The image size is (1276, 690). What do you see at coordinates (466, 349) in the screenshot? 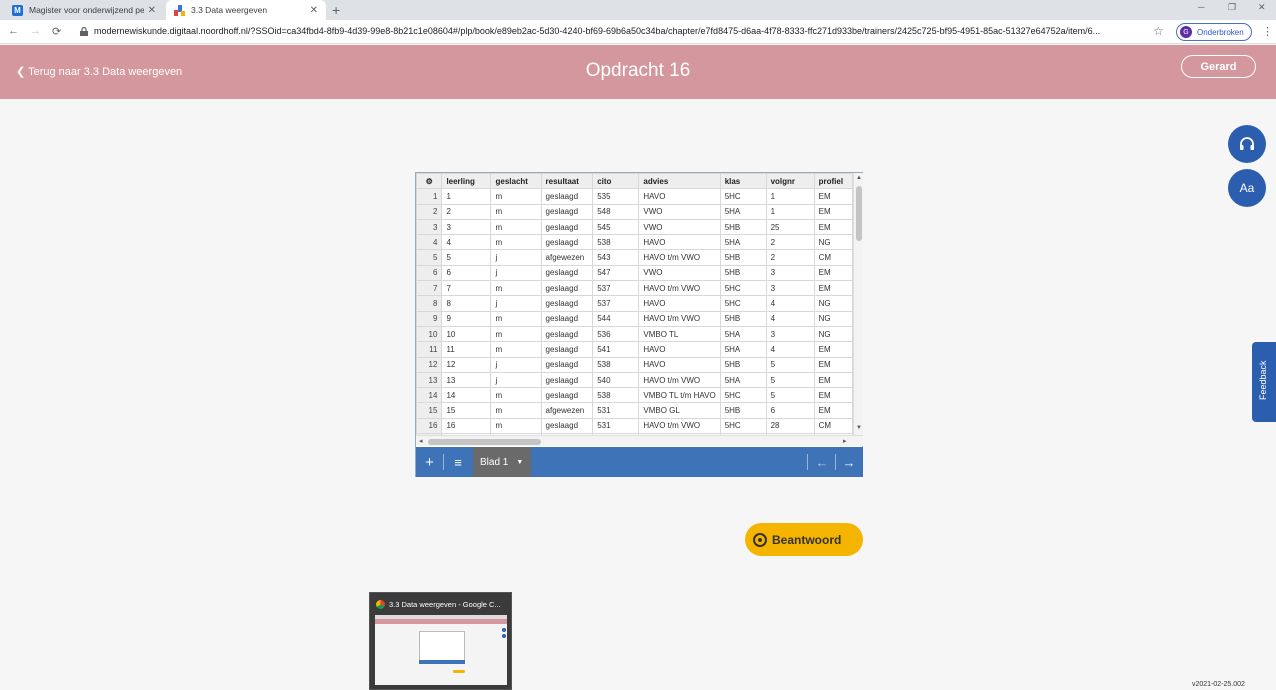
I see `table-cell: 11` at bounding box center [466, 349].